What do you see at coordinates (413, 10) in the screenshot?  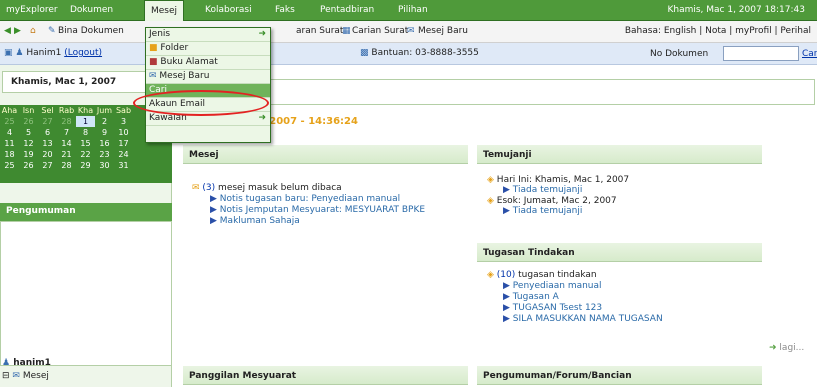 I see `menu-pilihan: Pilihan` at bounding box center [413, 10].